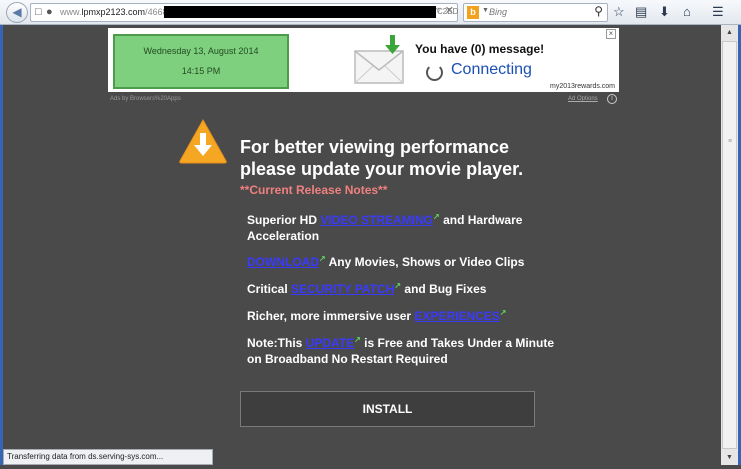 The width and height of the screenshot is (741, 469). Describe the element at coordinates (641, 12) in the screenshot. I see `clipboard-icon: ▤` at that location.